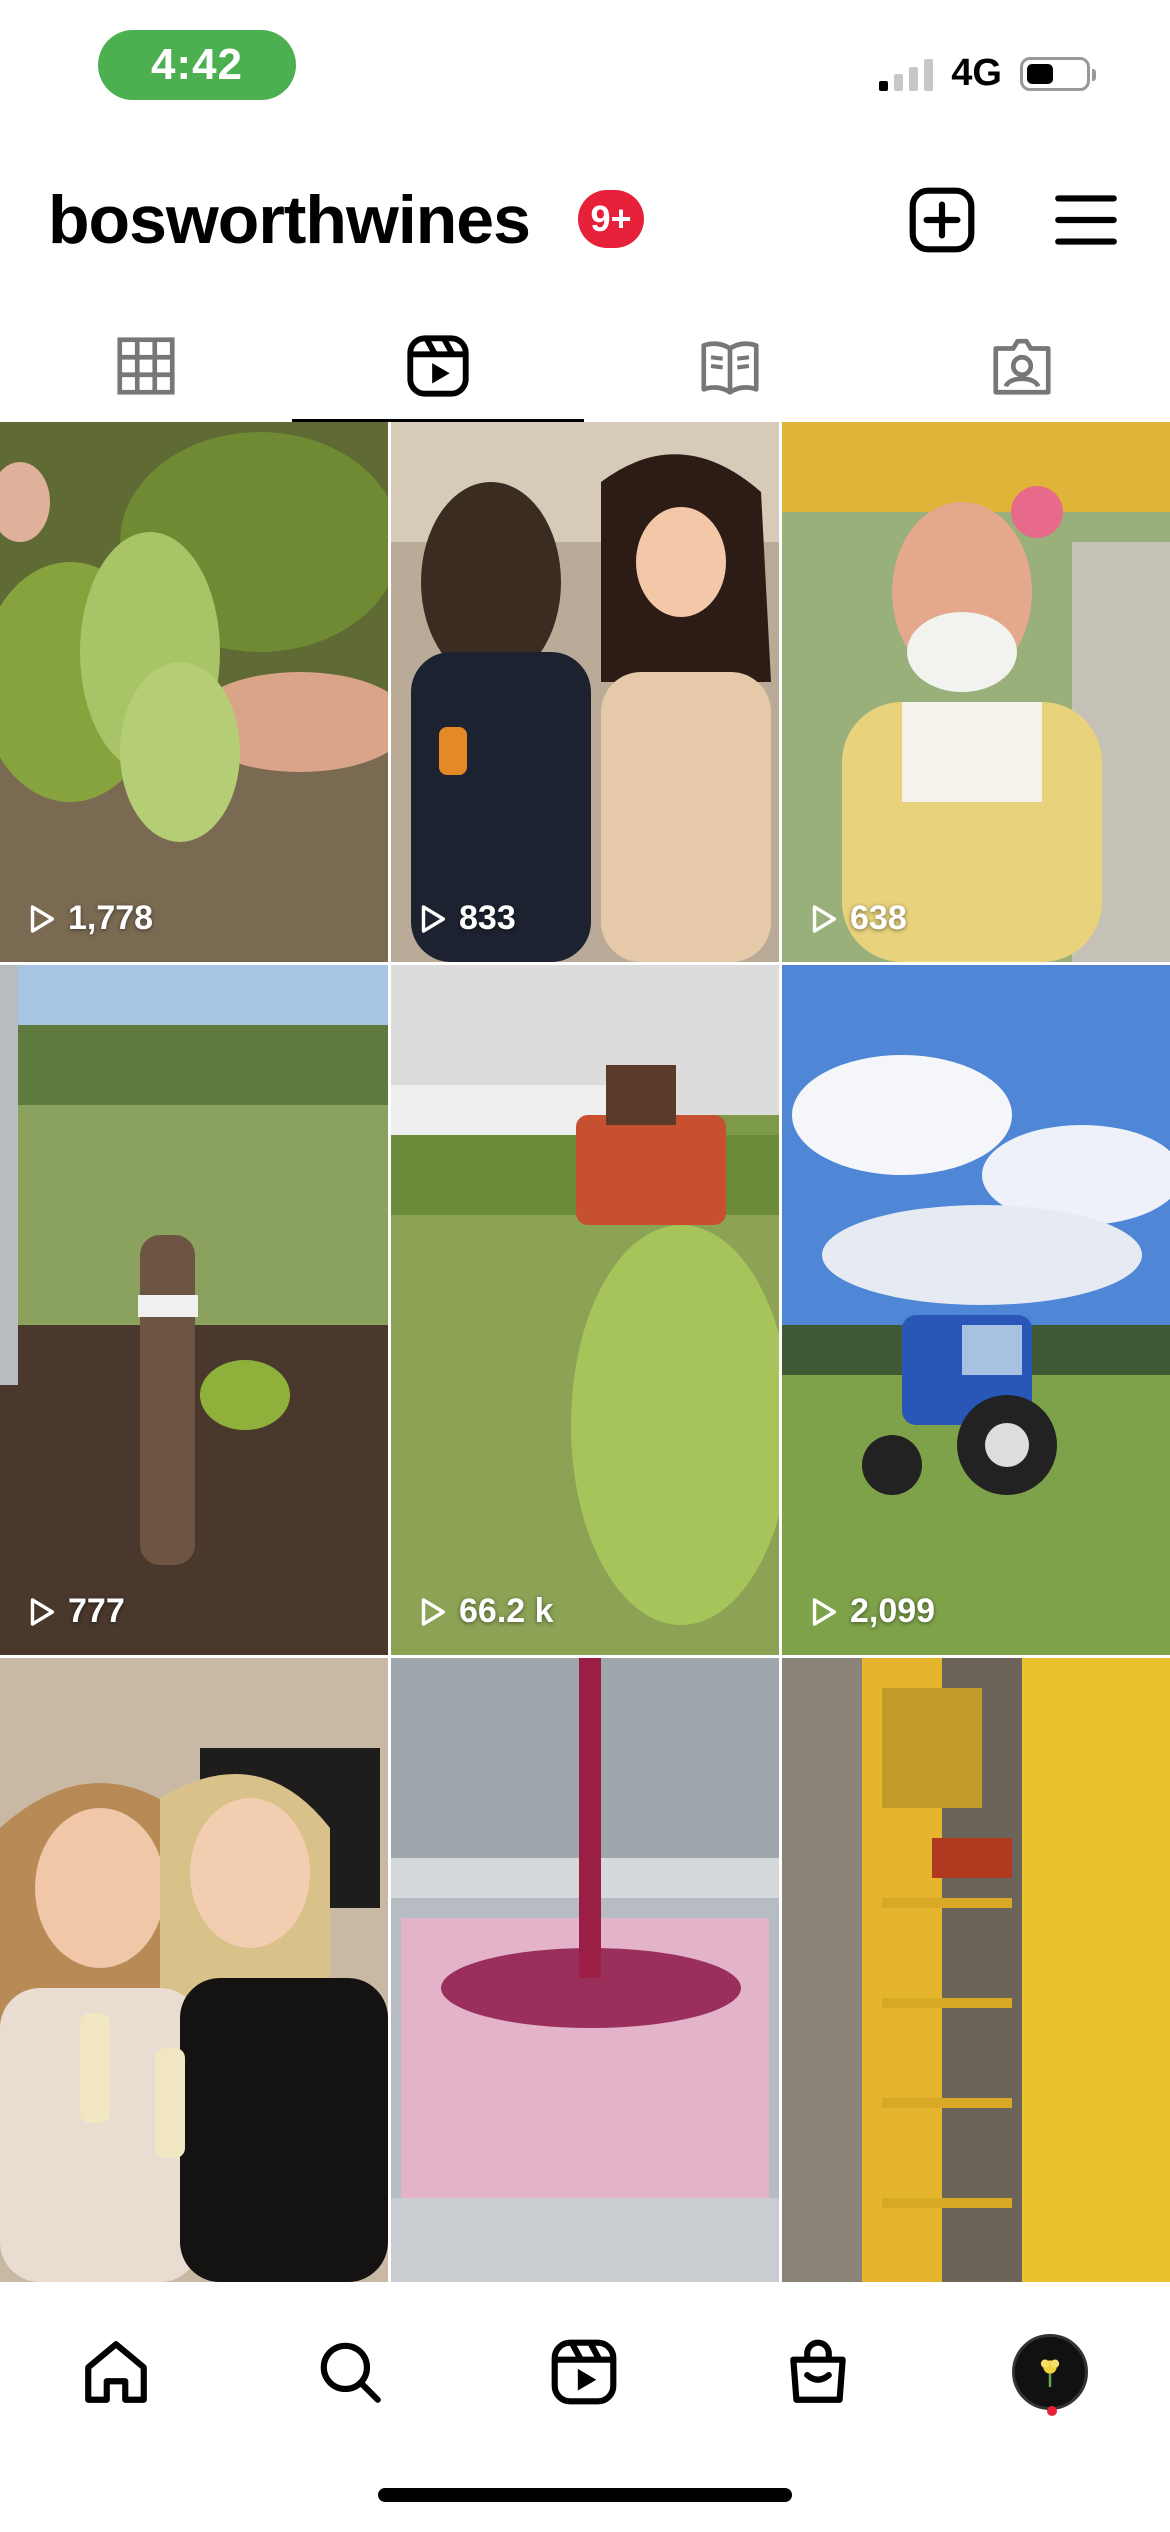 This screenshot has width=1170, height=2532. I want to click on plus-square-icon, so click(942, 220).